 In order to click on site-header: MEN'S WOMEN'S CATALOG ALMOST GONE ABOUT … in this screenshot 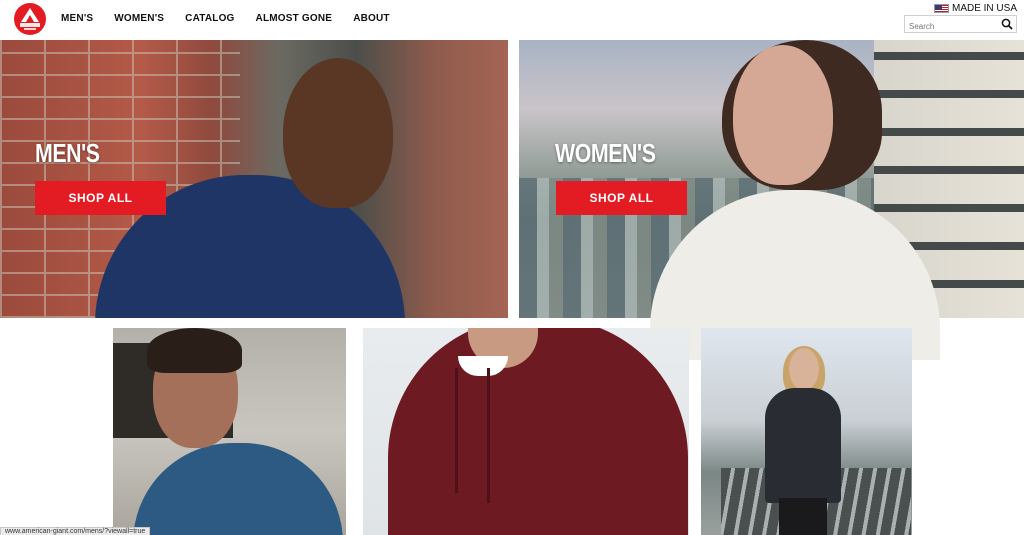, I will do `click(512, 20)`.